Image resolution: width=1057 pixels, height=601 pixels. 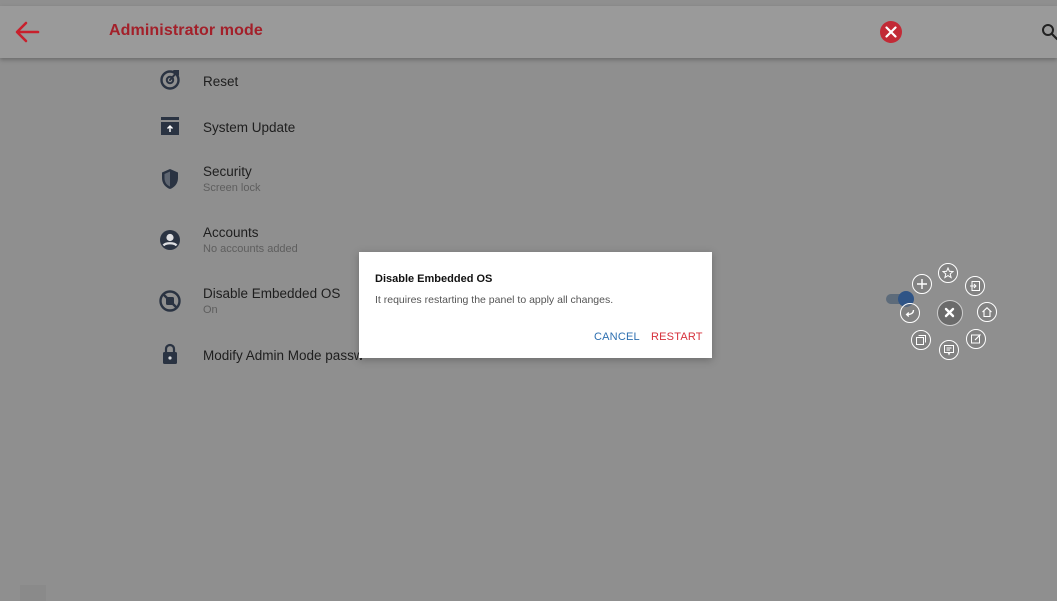 I want to click on window-button, so click(x=921, y=340).